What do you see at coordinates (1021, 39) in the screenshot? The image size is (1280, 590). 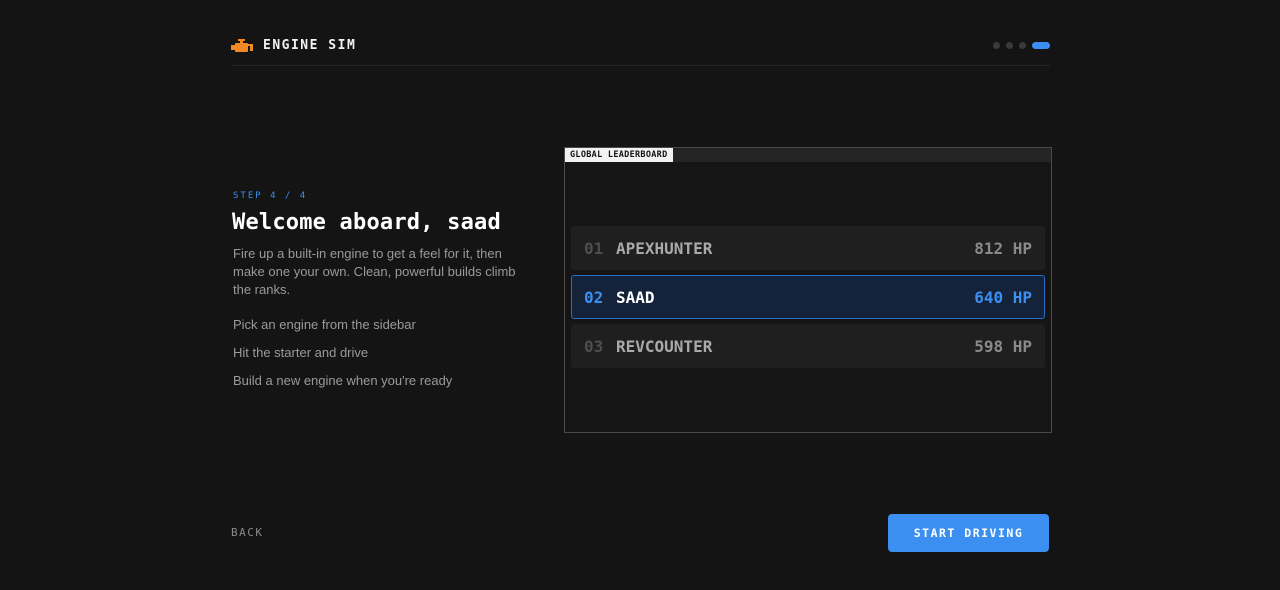 I see `step-progress` at bounding box center [1021, 39].